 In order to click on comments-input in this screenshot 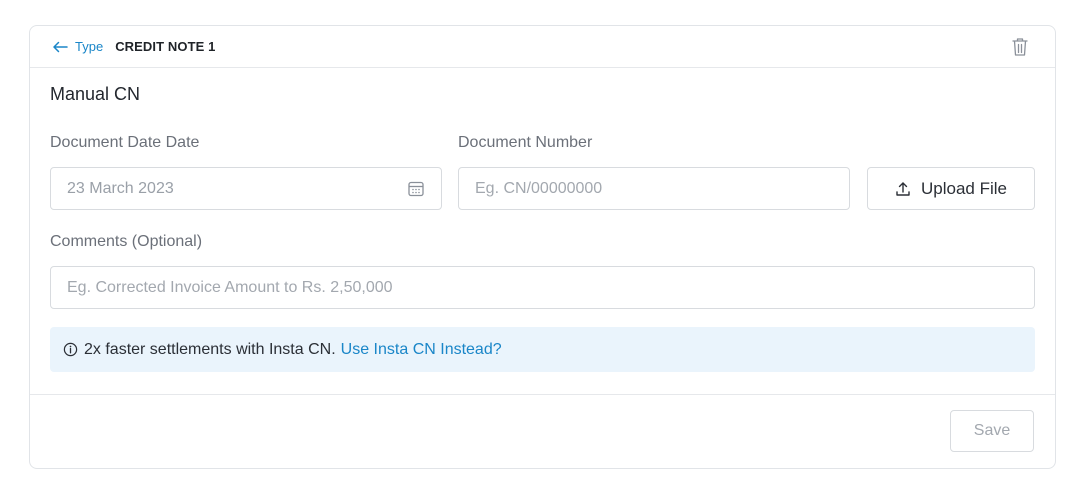, I will do `click(542, 287)`.